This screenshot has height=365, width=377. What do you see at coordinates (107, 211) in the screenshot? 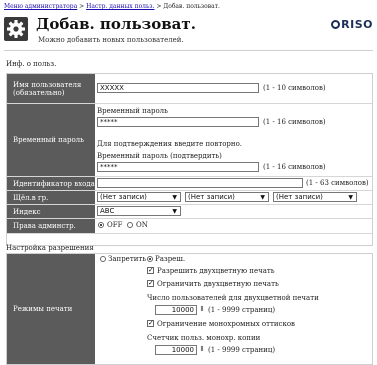
I see `index-select-value: ABC` at bounding box center [107, 211].